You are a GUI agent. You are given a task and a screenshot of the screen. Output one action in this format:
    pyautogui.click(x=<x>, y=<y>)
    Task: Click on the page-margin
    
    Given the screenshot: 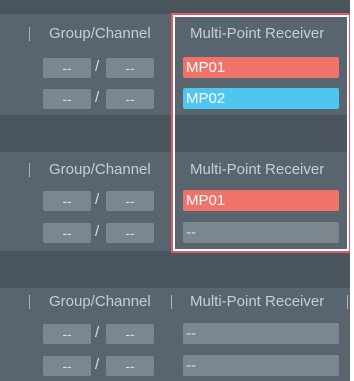 What is the action you would take?
    pyautogui.click(x=352, y=190)
    